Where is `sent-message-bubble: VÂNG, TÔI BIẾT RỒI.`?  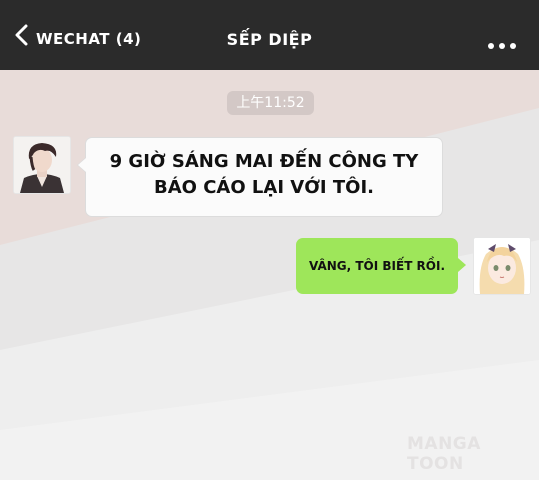
sent-message-bubble: VÂNG, TÔI BIẾT RỒI. is located at coordinates (381, 266).